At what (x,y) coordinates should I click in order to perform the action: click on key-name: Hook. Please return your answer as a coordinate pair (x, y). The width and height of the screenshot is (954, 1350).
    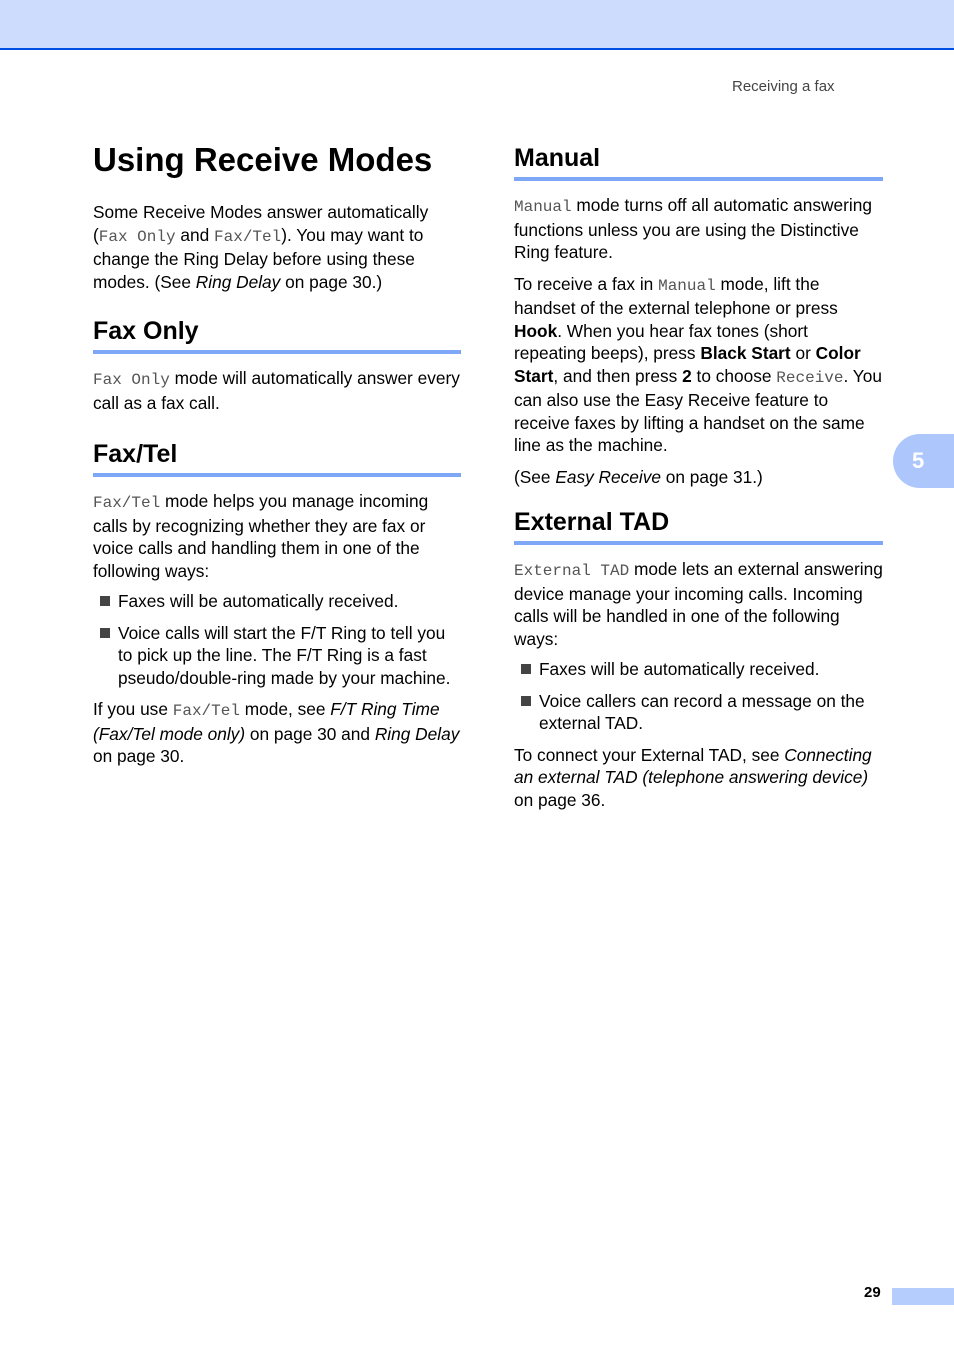
    Looking at the image, I should click on (536, 330).